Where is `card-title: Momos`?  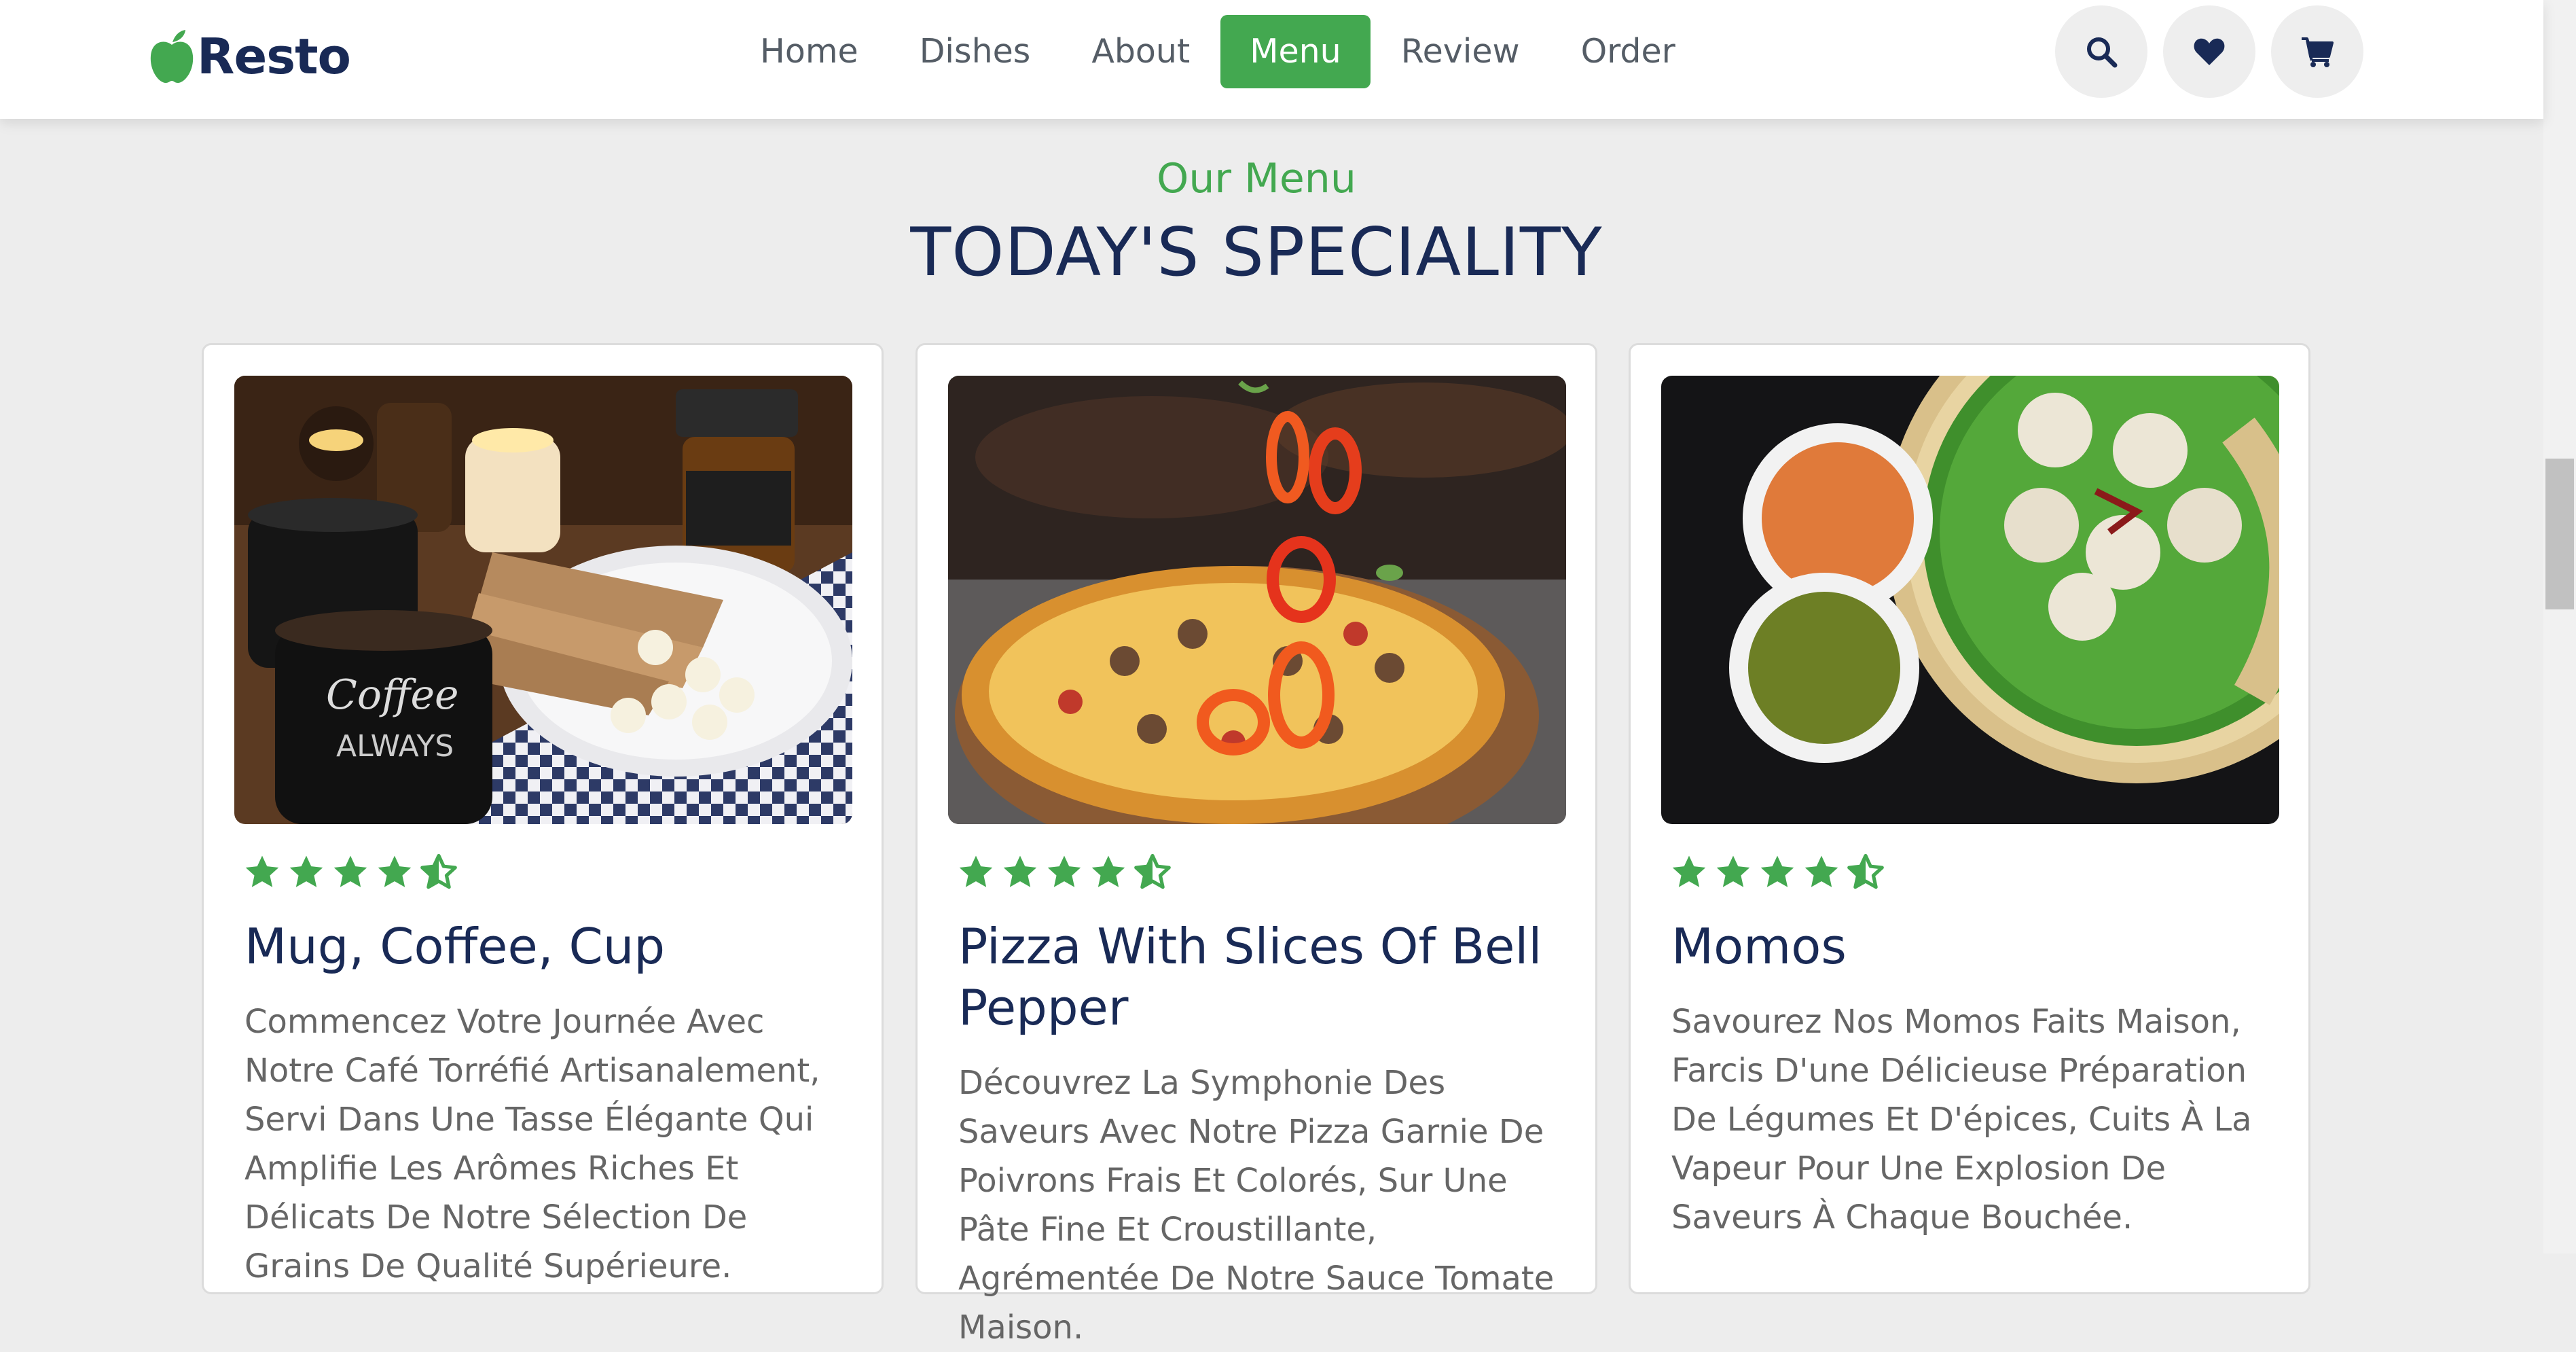 card-title: Momos is located at coordinates (1759, 946).